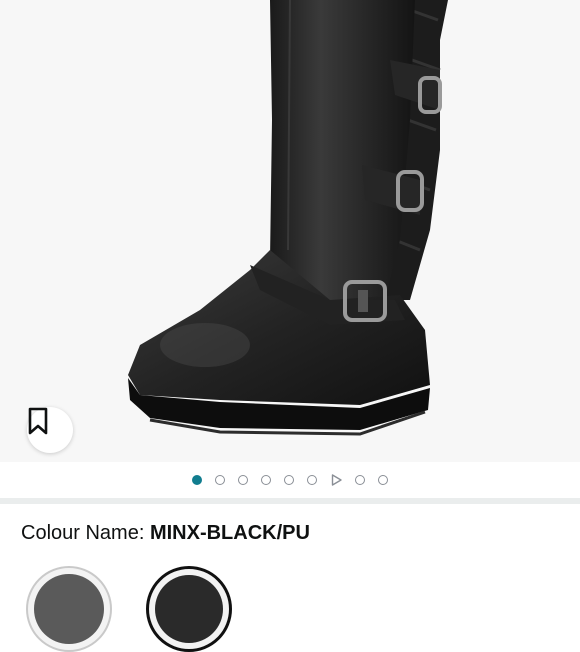 The height and width of the screenshot is (652, 580). I want to click on carousel-video-indicator, so click(336, 480).